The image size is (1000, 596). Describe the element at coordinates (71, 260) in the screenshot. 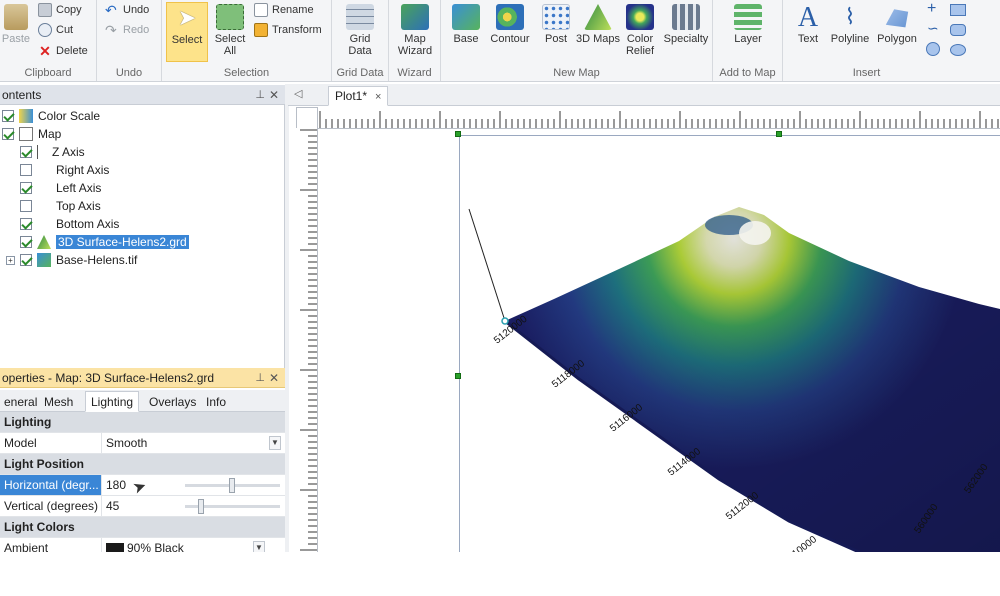

I see `tree-item-base-helens: + Base-Helens.tif` at that location.